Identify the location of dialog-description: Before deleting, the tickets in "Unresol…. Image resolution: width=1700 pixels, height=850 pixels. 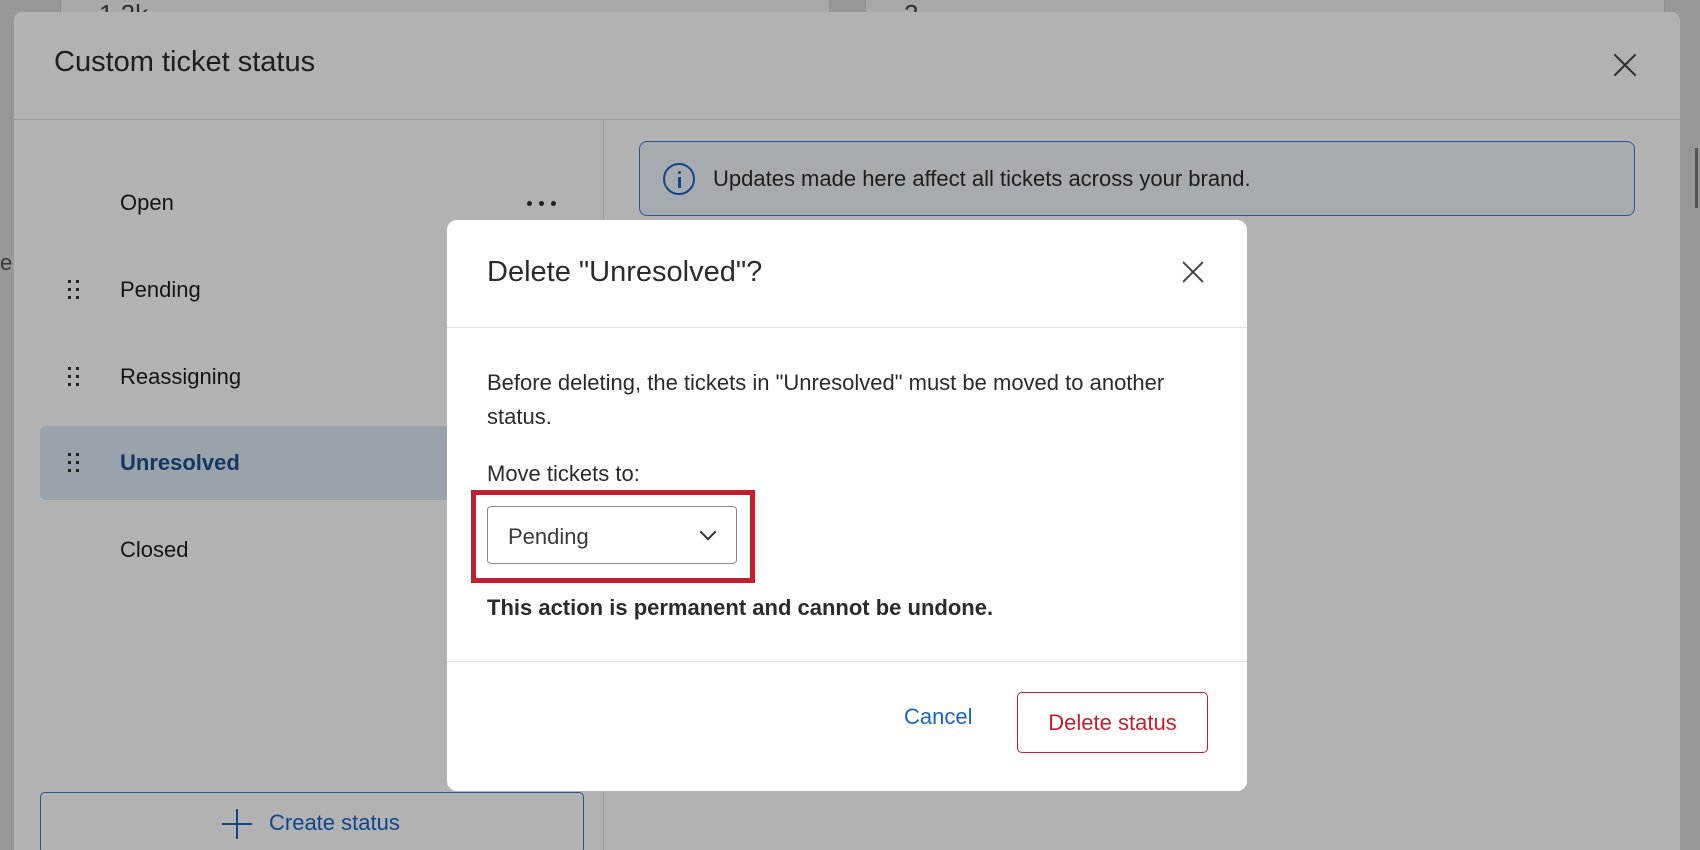
(826, 399).